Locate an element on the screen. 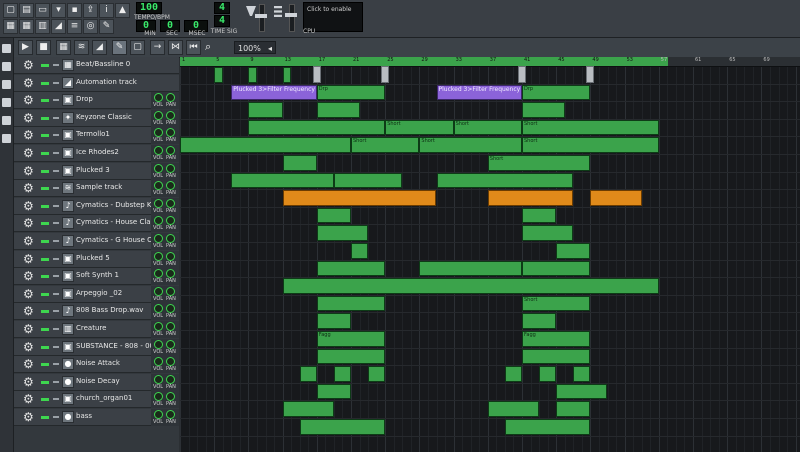 The image size is (800, 452). track-row: ⚙ ♪ Cymatics - G House Cl... VOL PAN is located at coordinates (96, 241).